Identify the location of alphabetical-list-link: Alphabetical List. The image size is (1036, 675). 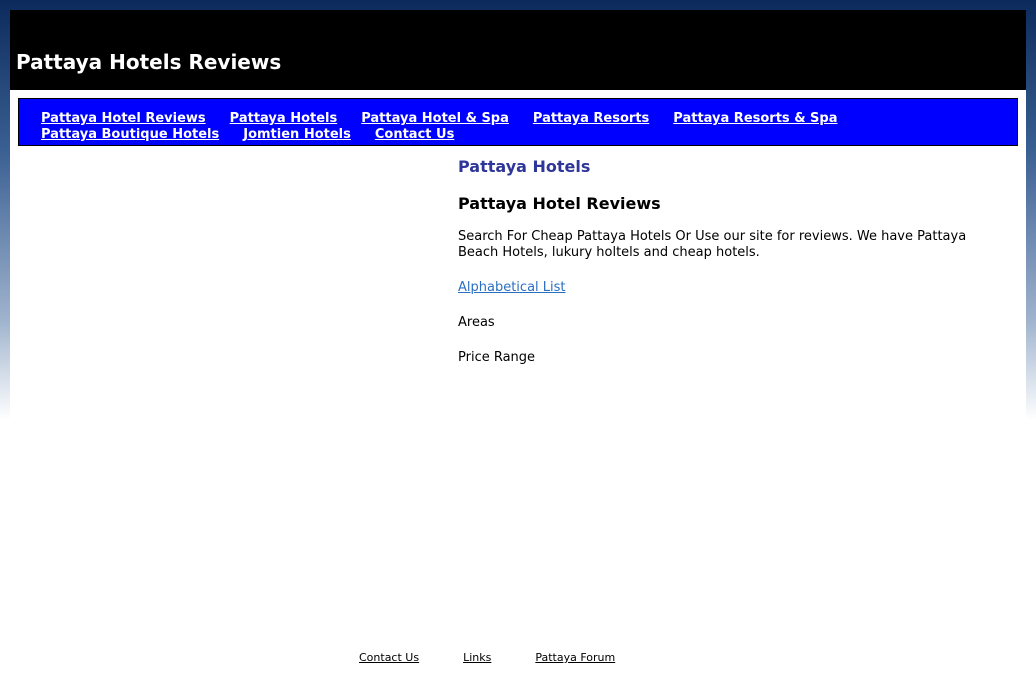
(512, 288).